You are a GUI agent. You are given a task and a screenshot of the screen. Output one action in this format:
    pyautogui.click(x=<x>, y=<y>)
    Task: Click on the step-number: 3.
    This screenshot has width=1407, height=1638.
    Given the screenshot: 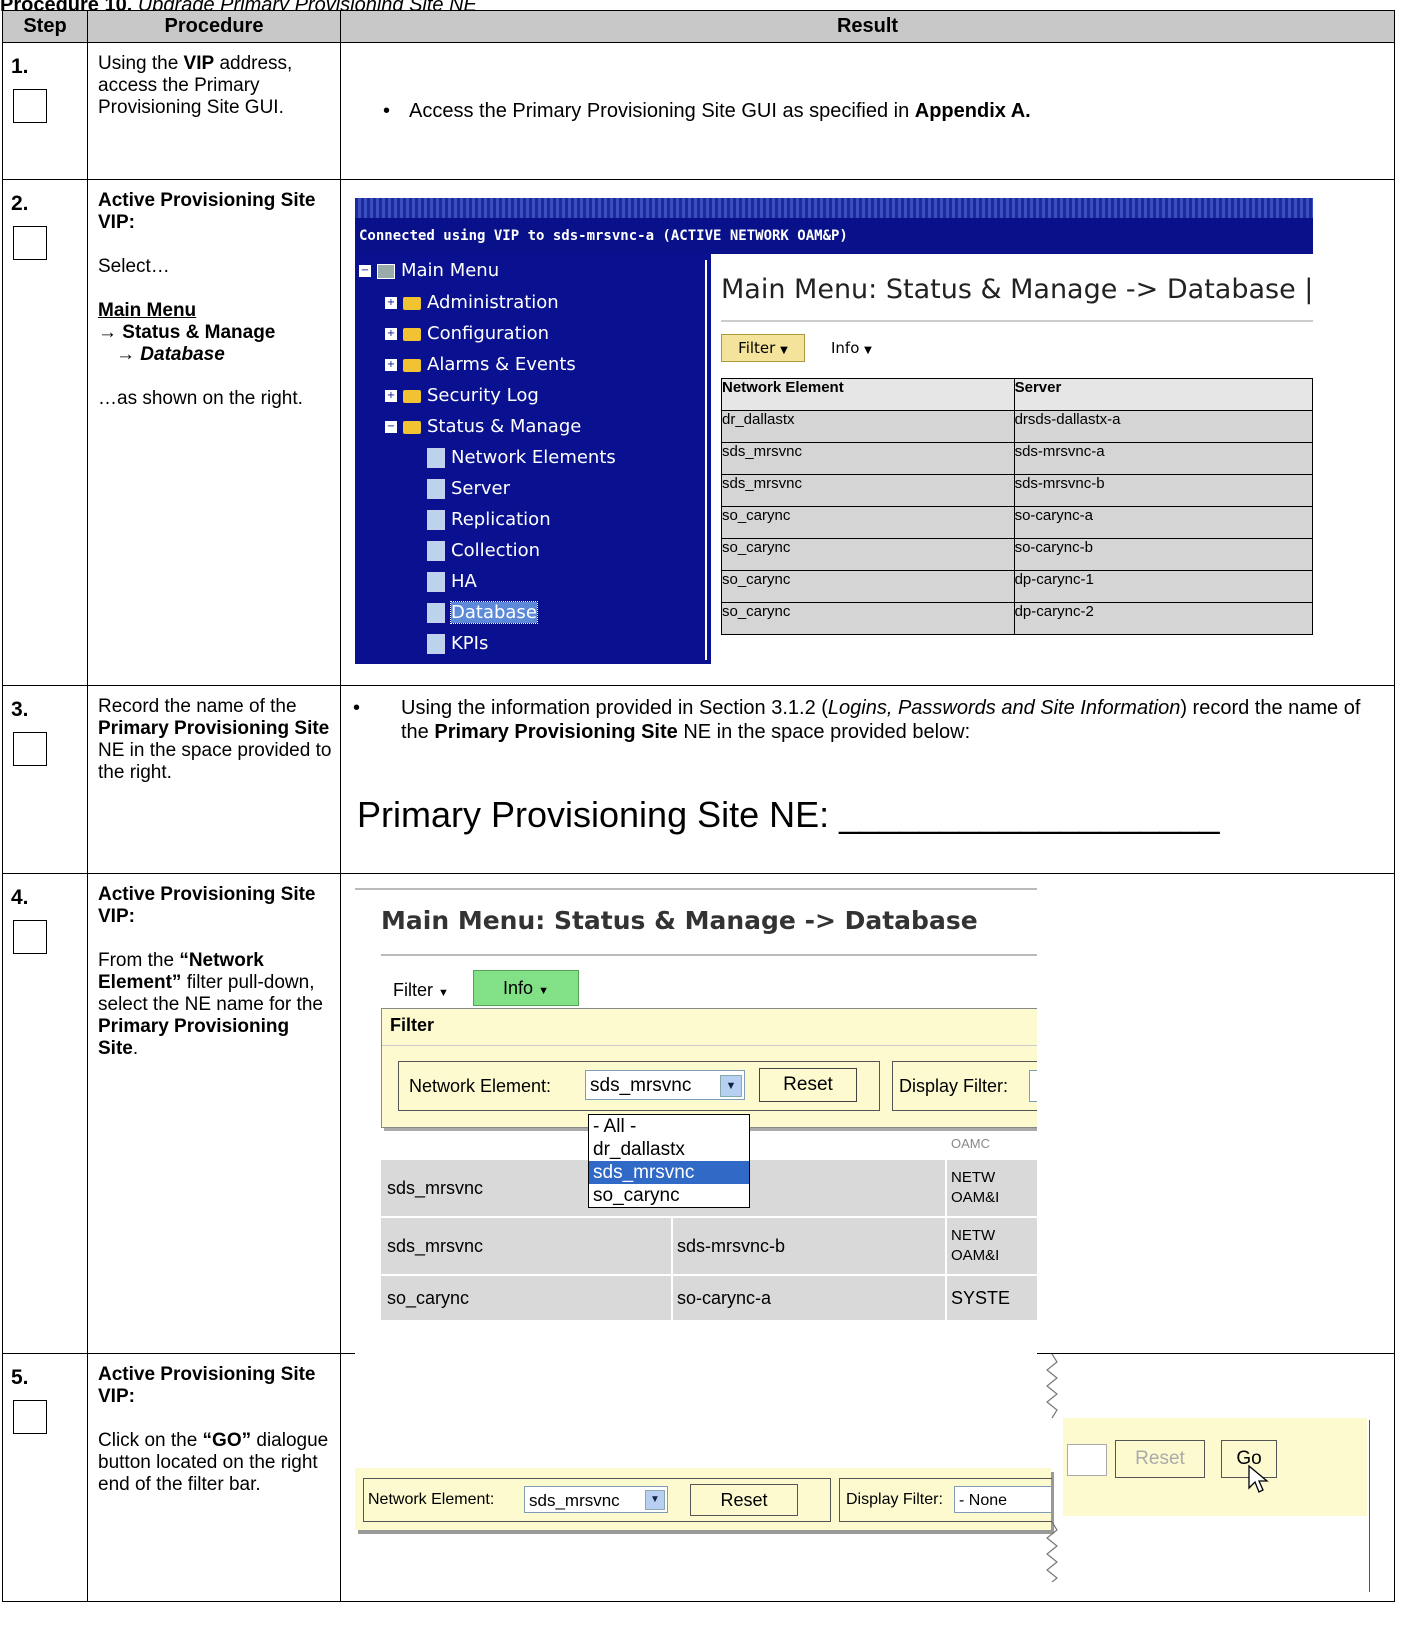 What is the action you would take?
    pyautogui.click(x=20, y=709)
    